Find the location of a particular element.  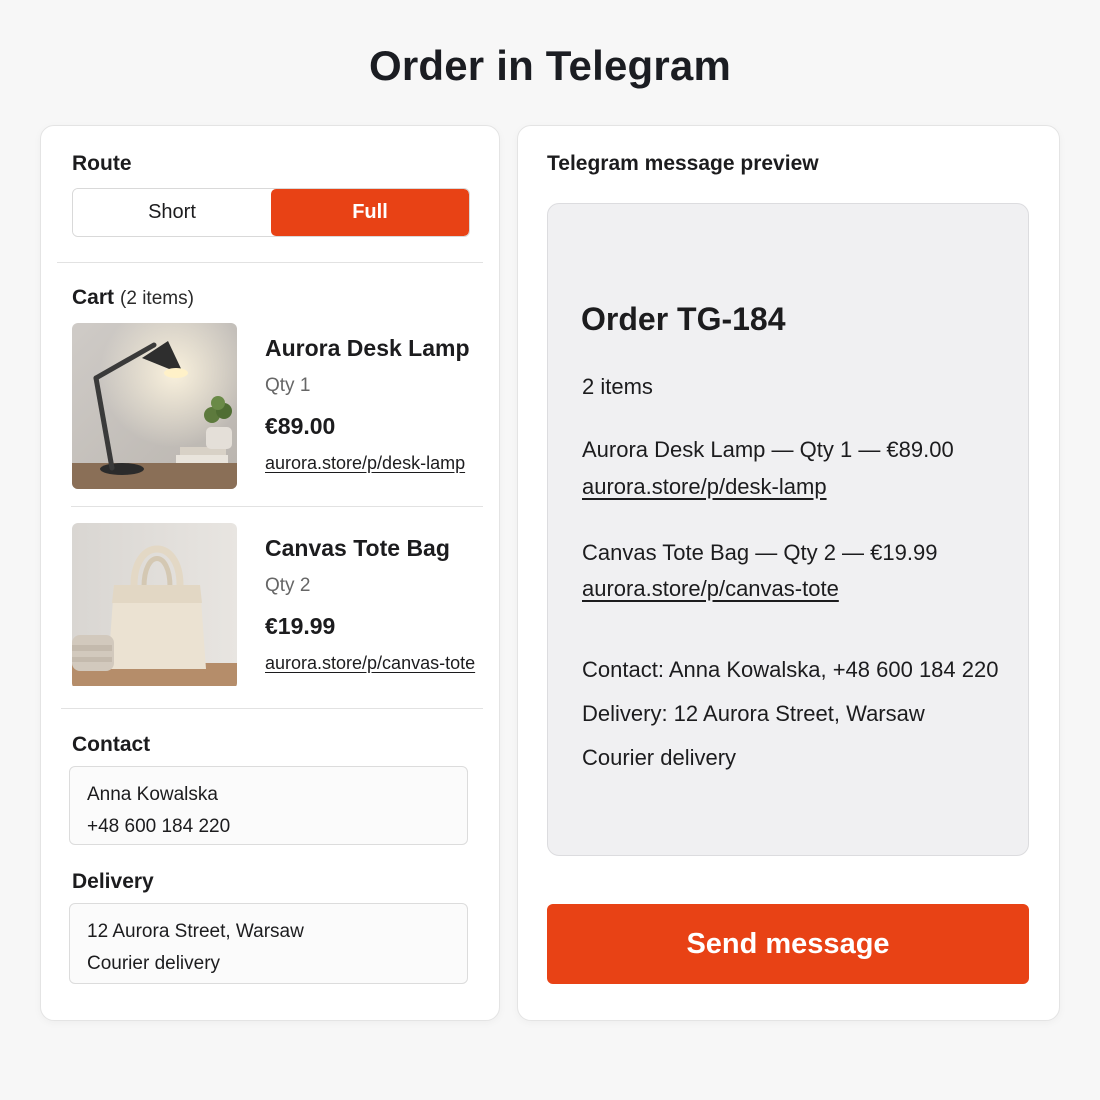

cart-item-price: €89.00 is located at coordinates (300, 426).